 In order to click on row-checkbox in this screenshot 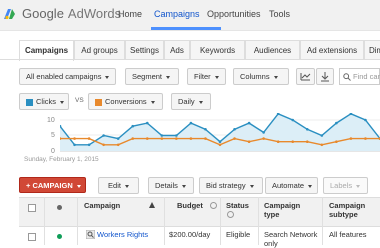, I will do `click(32, 237)`.